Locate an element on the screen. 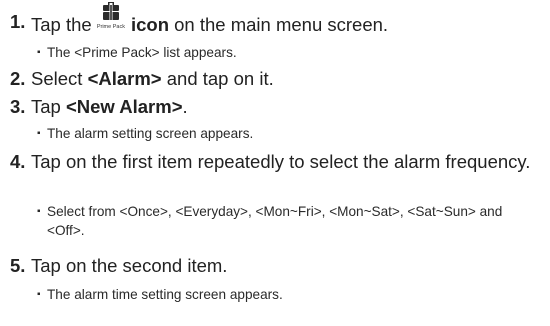 The height and width of the screenshot is (326, 550). step-2: 2. Select <Alarm> and tap on it. is located at coordinates (276, 78).